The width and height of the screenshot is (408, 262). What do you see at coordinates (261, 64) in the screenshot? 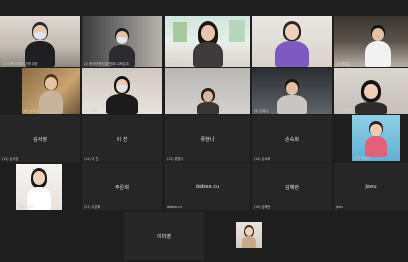
I see `participant-label: (4) 오은영` at bounding box center [261, 64].